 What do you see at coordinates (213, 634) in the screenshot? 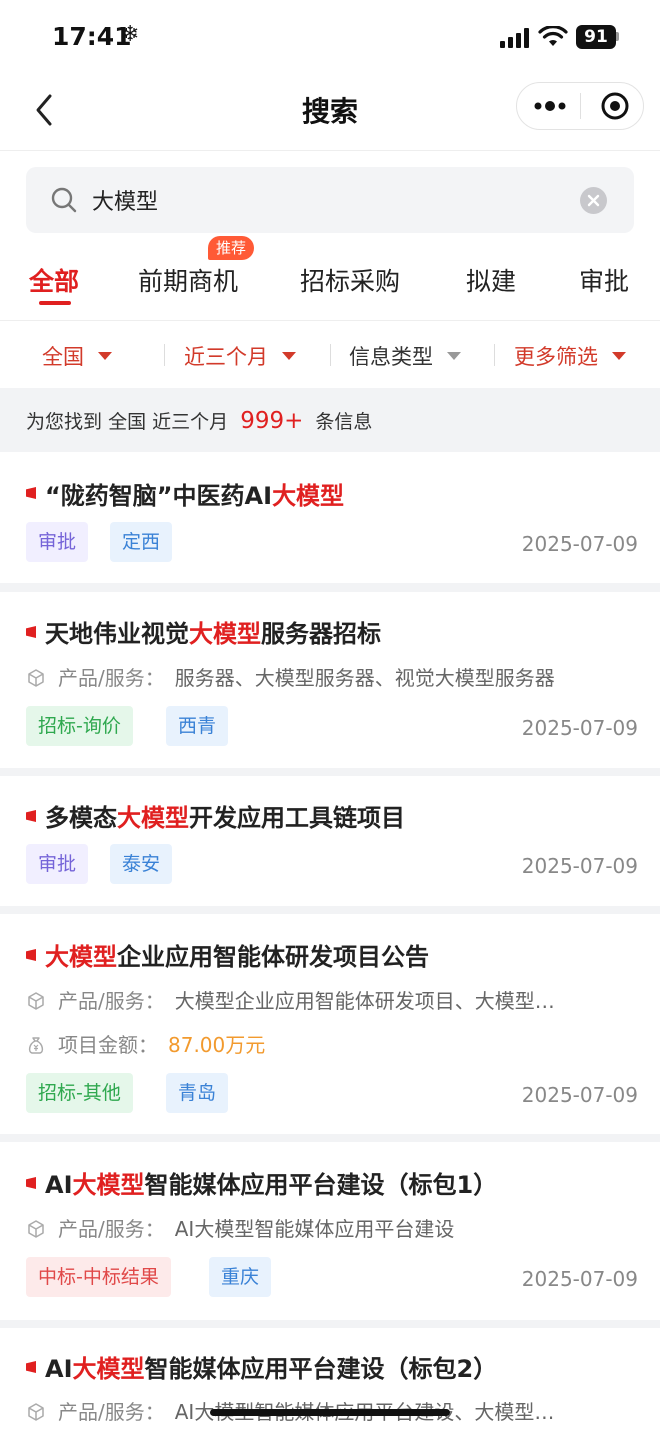
I see `result-title: 天地伟业视觉大模型服务器招标` at bounding box center [213, 634].